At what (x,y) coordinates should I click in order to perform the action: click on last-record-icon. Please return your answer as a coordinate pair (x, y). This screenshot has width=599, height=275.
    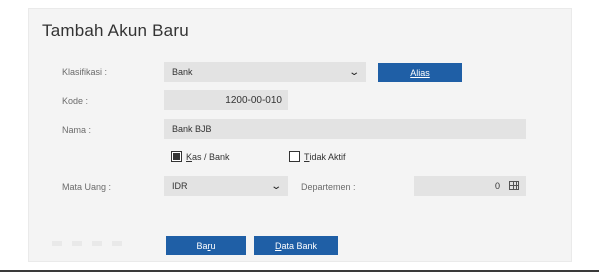
    Looking at the image, I should click on (117, 243).